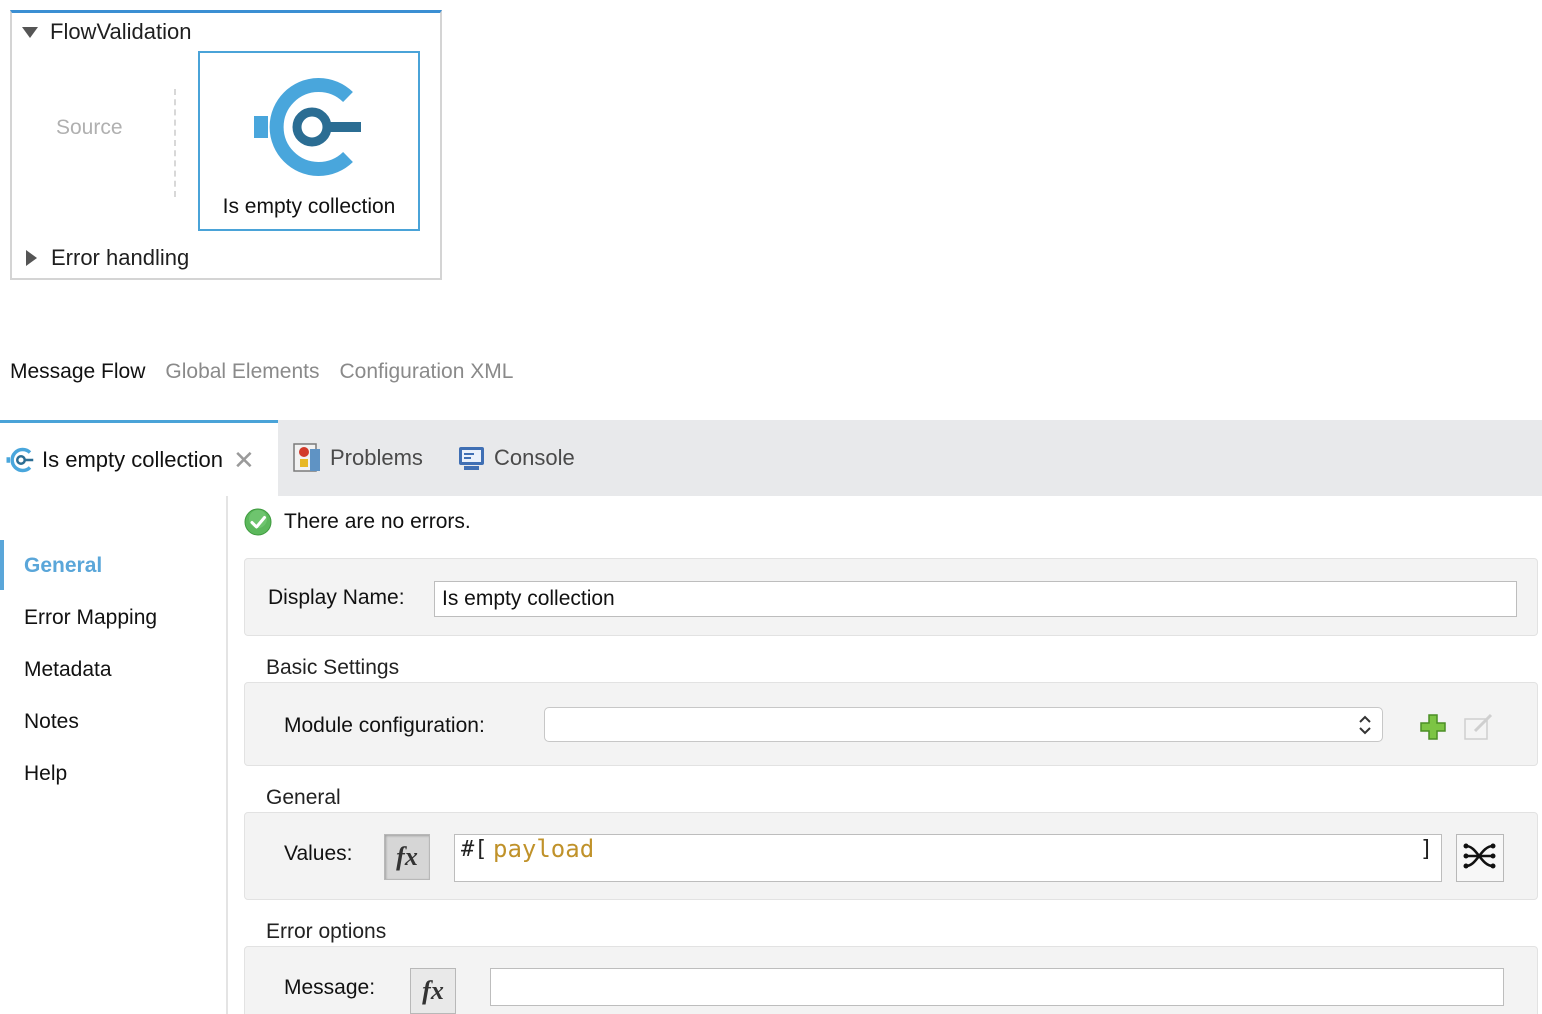  Describe the element at coordinates (1433, 727) in the screenshot. I see `add-icon` at that location.